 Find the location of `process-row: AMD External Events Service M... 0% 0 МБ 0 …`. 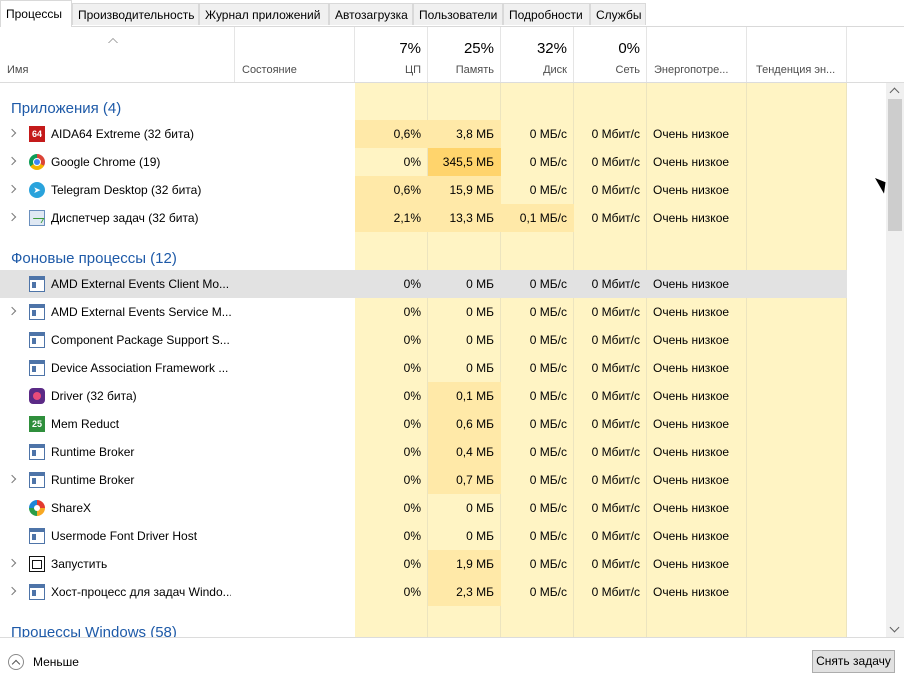

process-row: AMD External Events Service M... 0% 0 МБ 0 … is located at coordinates (423, 312).